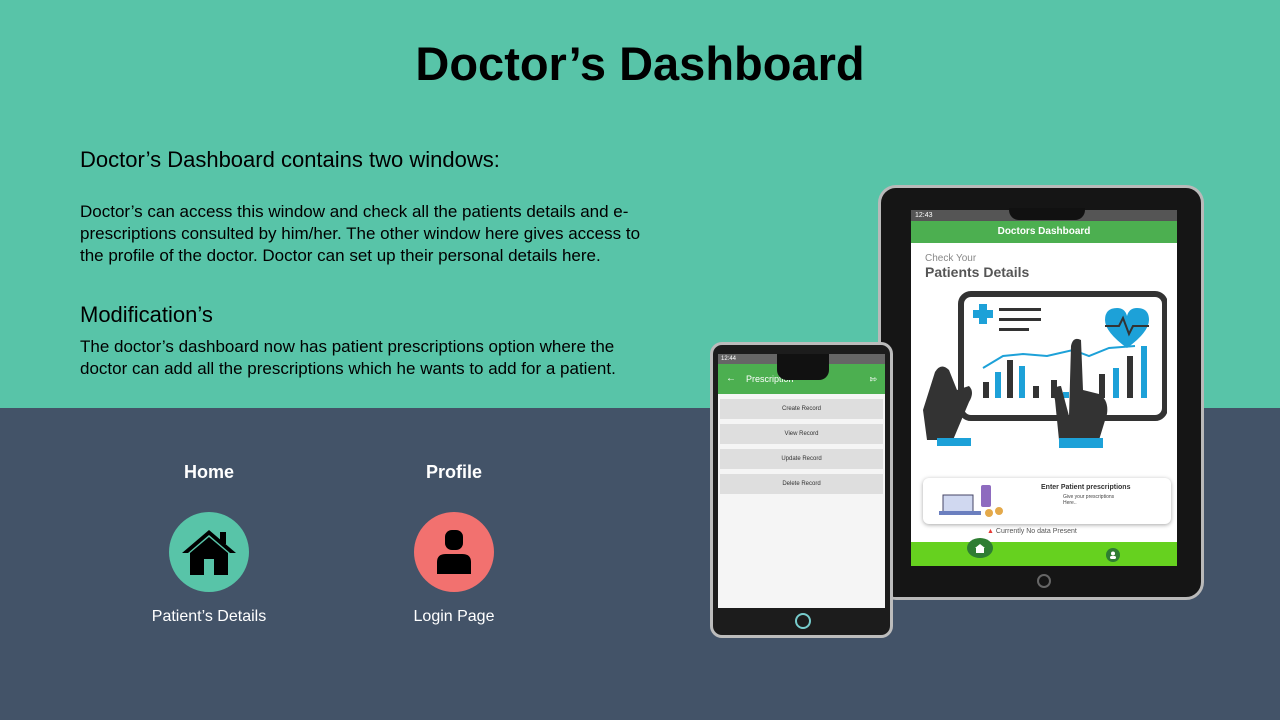  I want to click on tablet-check-label: Check Your, so click(951, 258).